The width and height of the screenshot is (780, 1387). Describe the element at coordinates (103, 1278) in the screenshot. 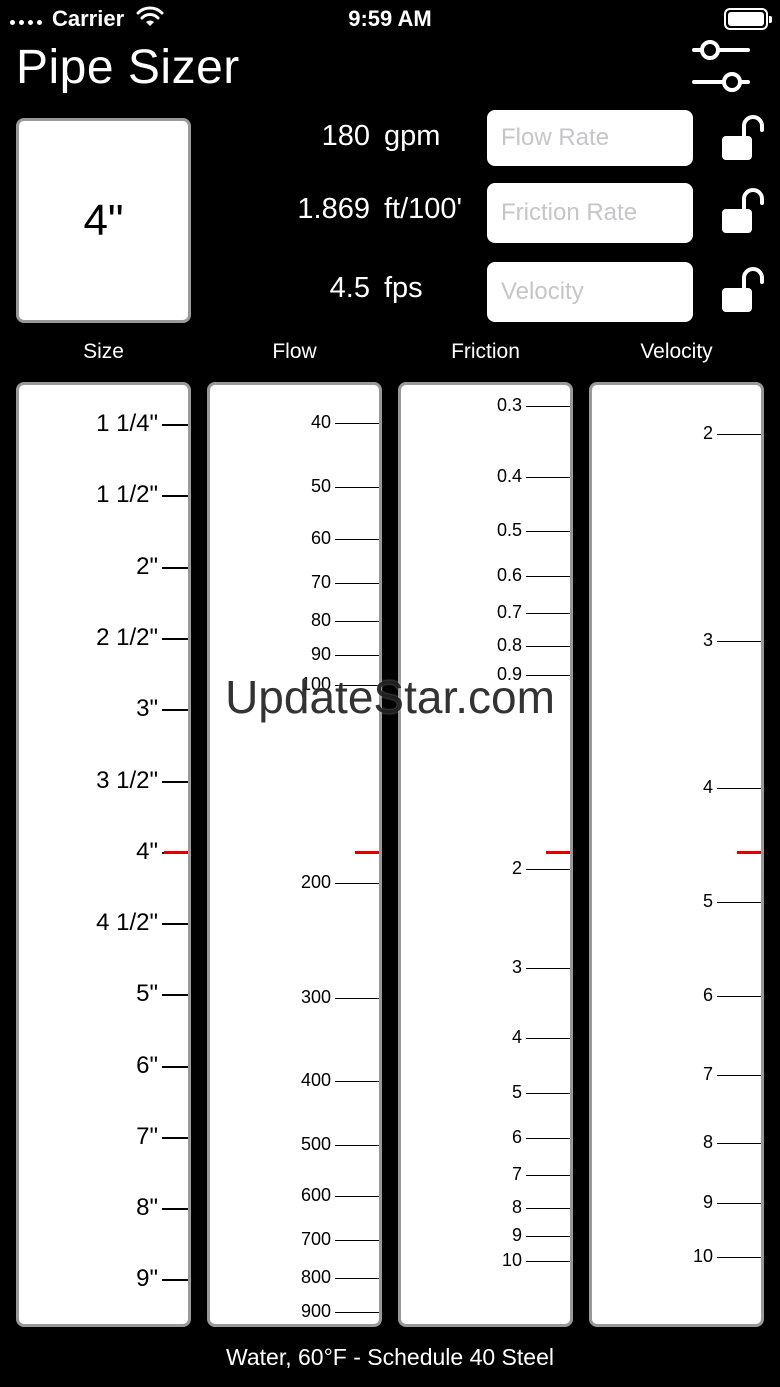

I see `size-tick: 9"` at that location.